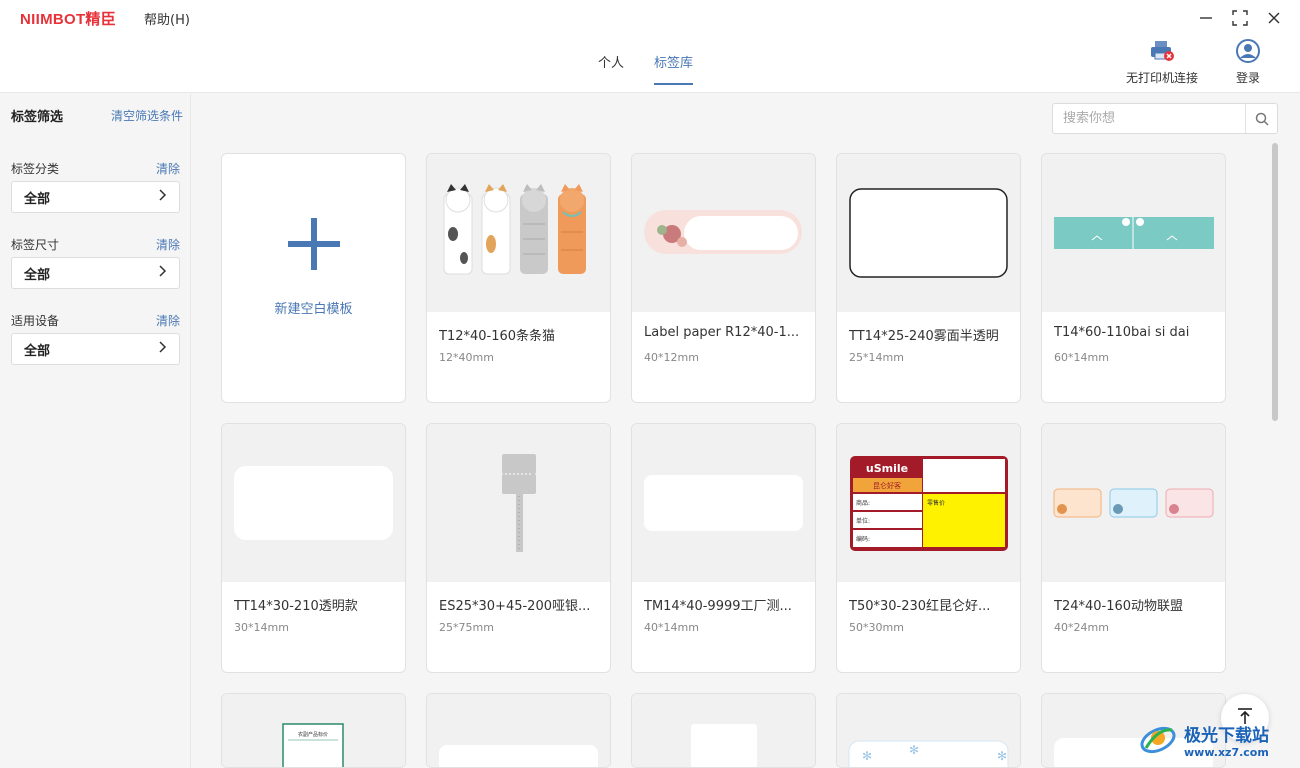  Describe the element at coordinates (296, 606) in the screenshot. I see `template-name: TT14*30-210透明款` at that location.